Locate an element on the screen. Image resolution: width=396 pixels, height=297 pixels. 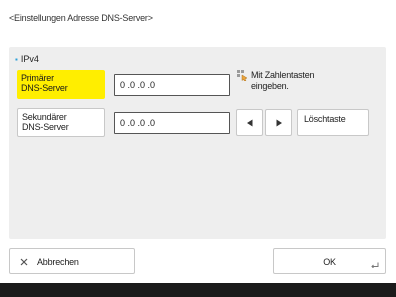
keypad-hint-text: Mit Zahlentasten eingeben. is located at coordinates (283, 80).